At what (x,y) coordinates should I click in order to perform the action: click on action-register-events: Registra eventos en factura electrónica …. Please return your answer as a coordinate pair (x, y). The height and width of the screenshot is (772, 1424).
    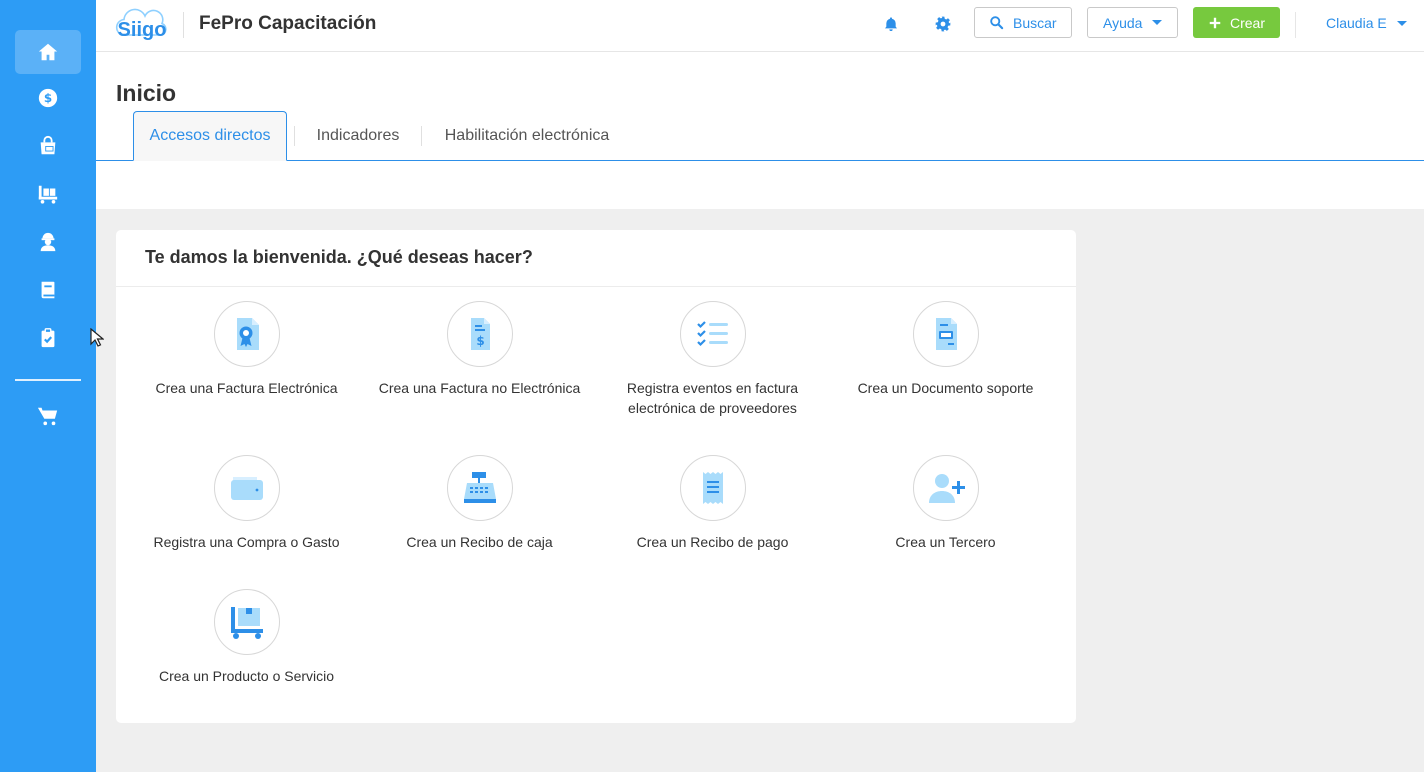
    Looking at the image, I should click on (712, 359).